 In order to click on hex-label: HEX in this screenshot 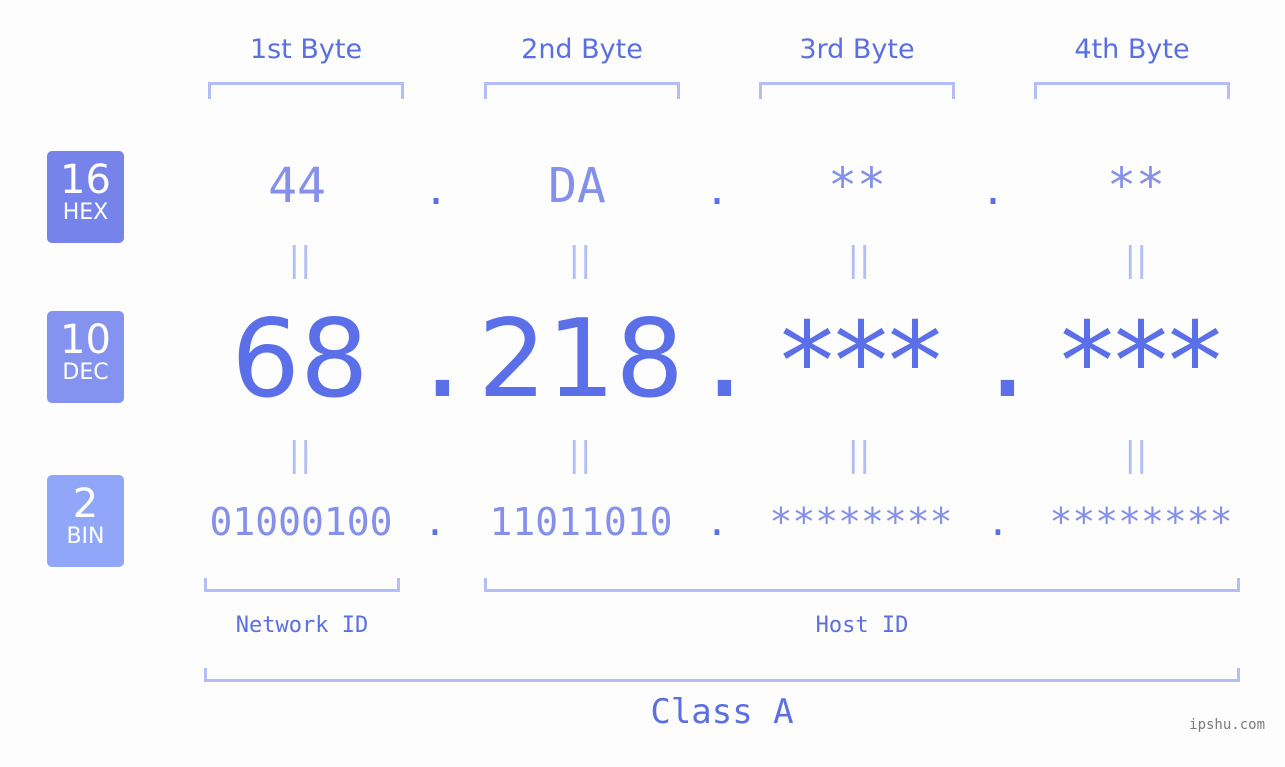, I will do `click(85, 212)`.